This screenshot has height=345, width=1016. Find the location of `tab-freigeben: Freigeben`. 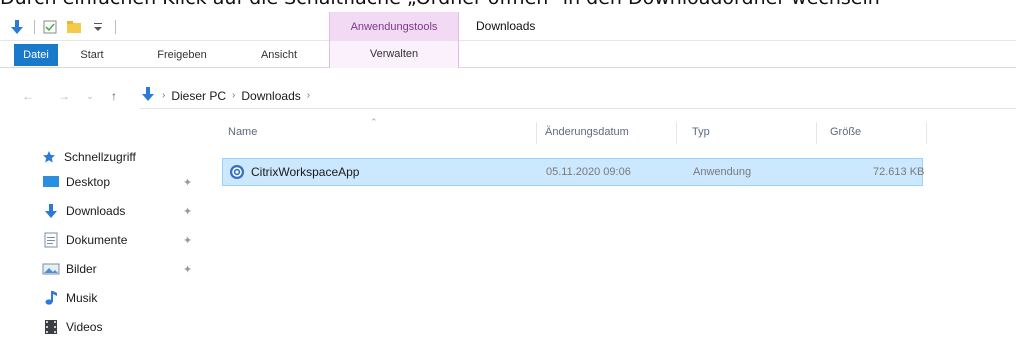

tab-freigeben: Freigeben is located at coordinates (182, 55).